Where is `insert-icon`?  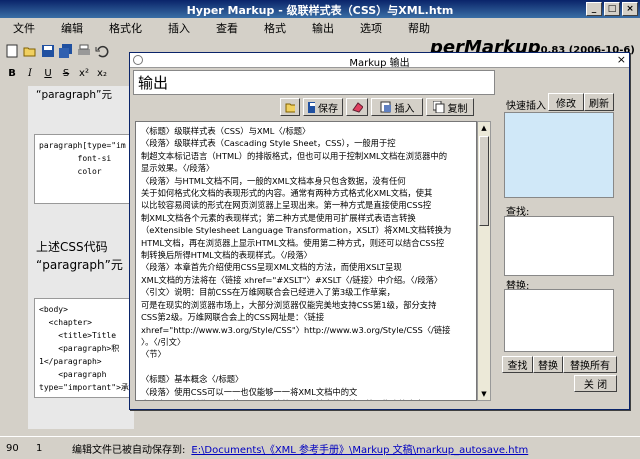
insert-icon is located at coordinates (385, 107).